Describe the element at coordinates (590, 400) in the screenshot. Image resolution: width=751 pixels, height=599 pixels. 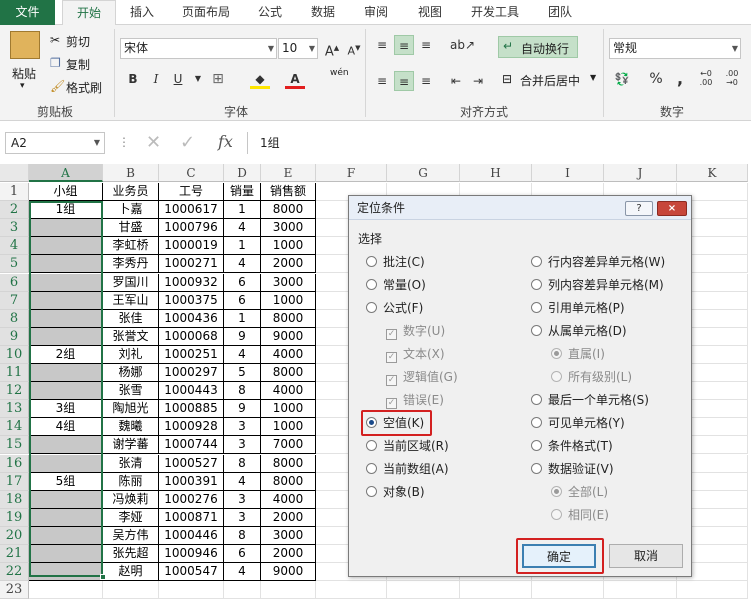
I see `option-right-6: 最后一个单元格(S)` at that location.